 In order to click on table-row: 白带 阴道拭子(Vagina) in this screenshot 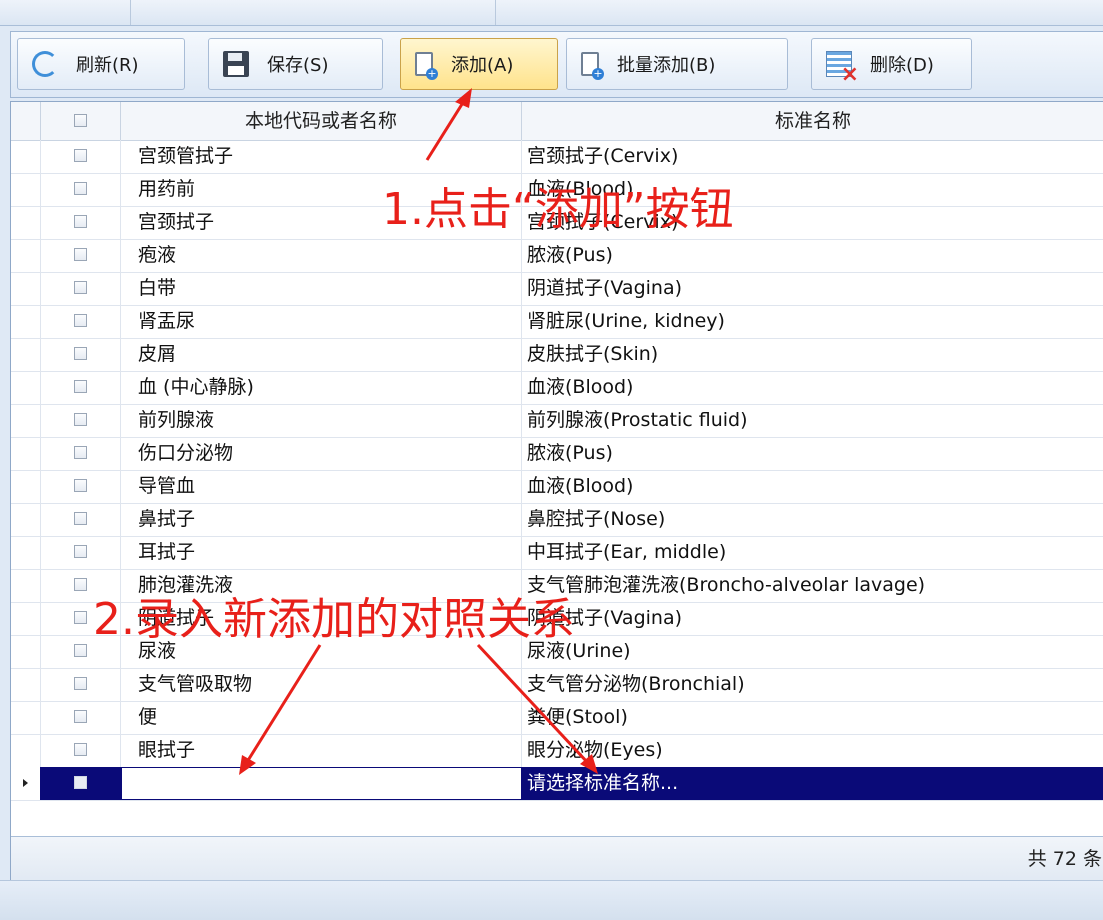, I will do `click(557, 289)`.